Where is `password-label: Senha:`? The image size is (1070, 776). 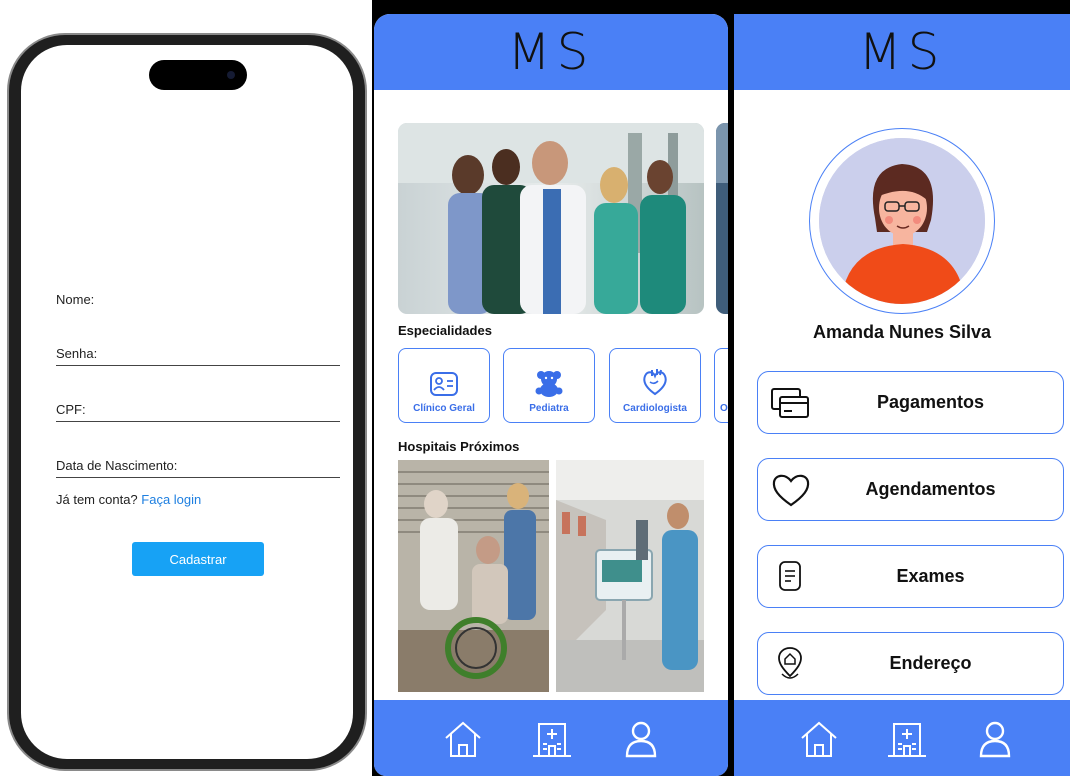 password-label: Senha: is located at coordinates (77, 353).